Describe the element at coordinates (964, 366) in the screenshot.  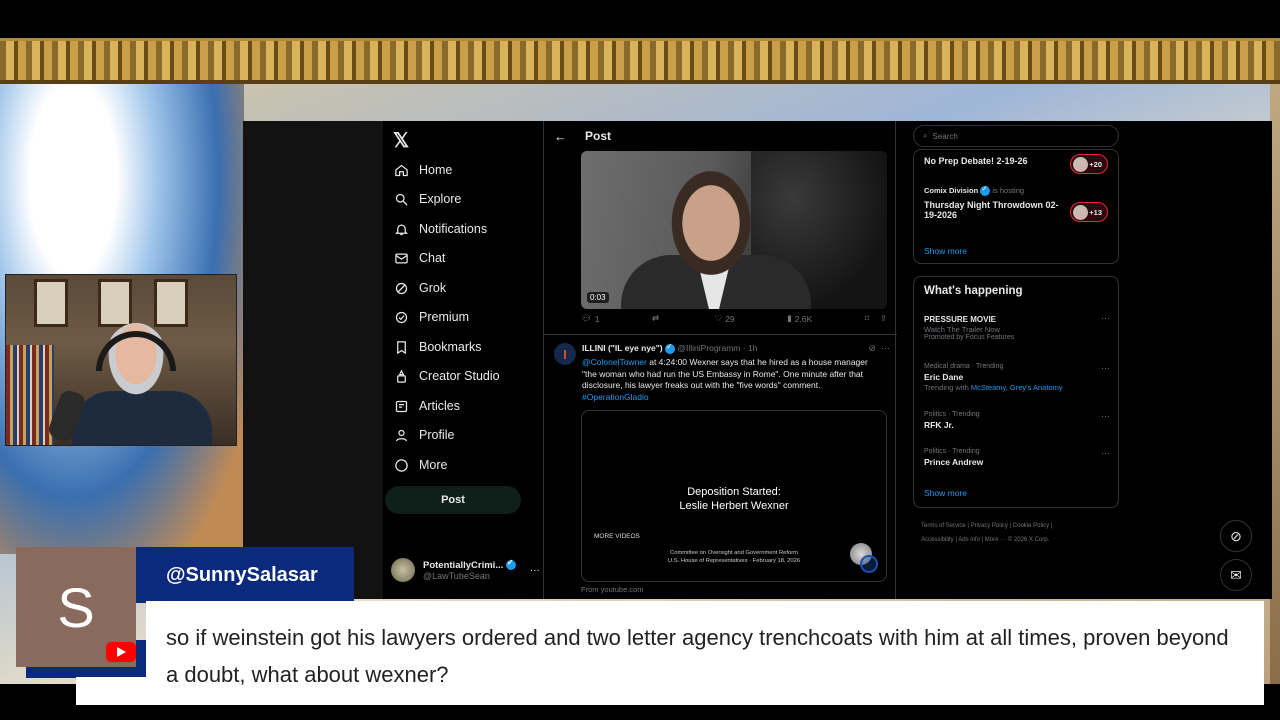
I see `trend-context: Medical drama · Trending` at that location.